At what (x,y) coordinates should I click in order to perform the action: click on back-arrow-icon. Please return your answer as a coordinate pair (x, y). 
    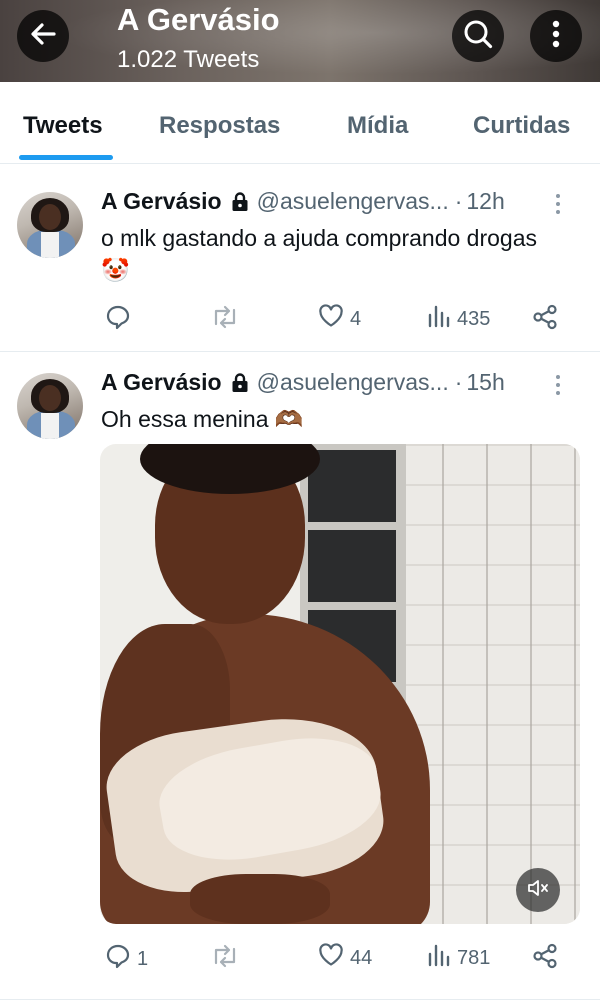
    Looking at the image, I should click on (43, 36).